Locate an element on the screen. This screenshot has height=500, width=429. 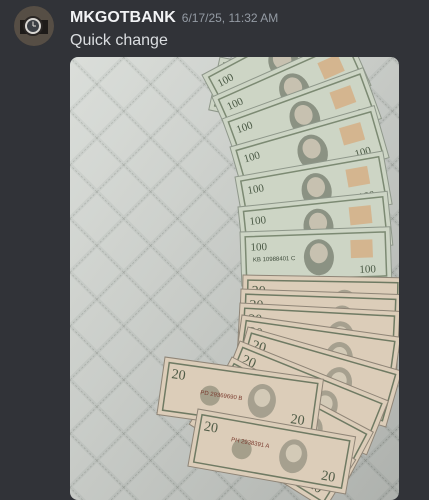
message-header: MKGOTBANK 6/17/25, 11:32 AM is located at coordinates (174, 18).